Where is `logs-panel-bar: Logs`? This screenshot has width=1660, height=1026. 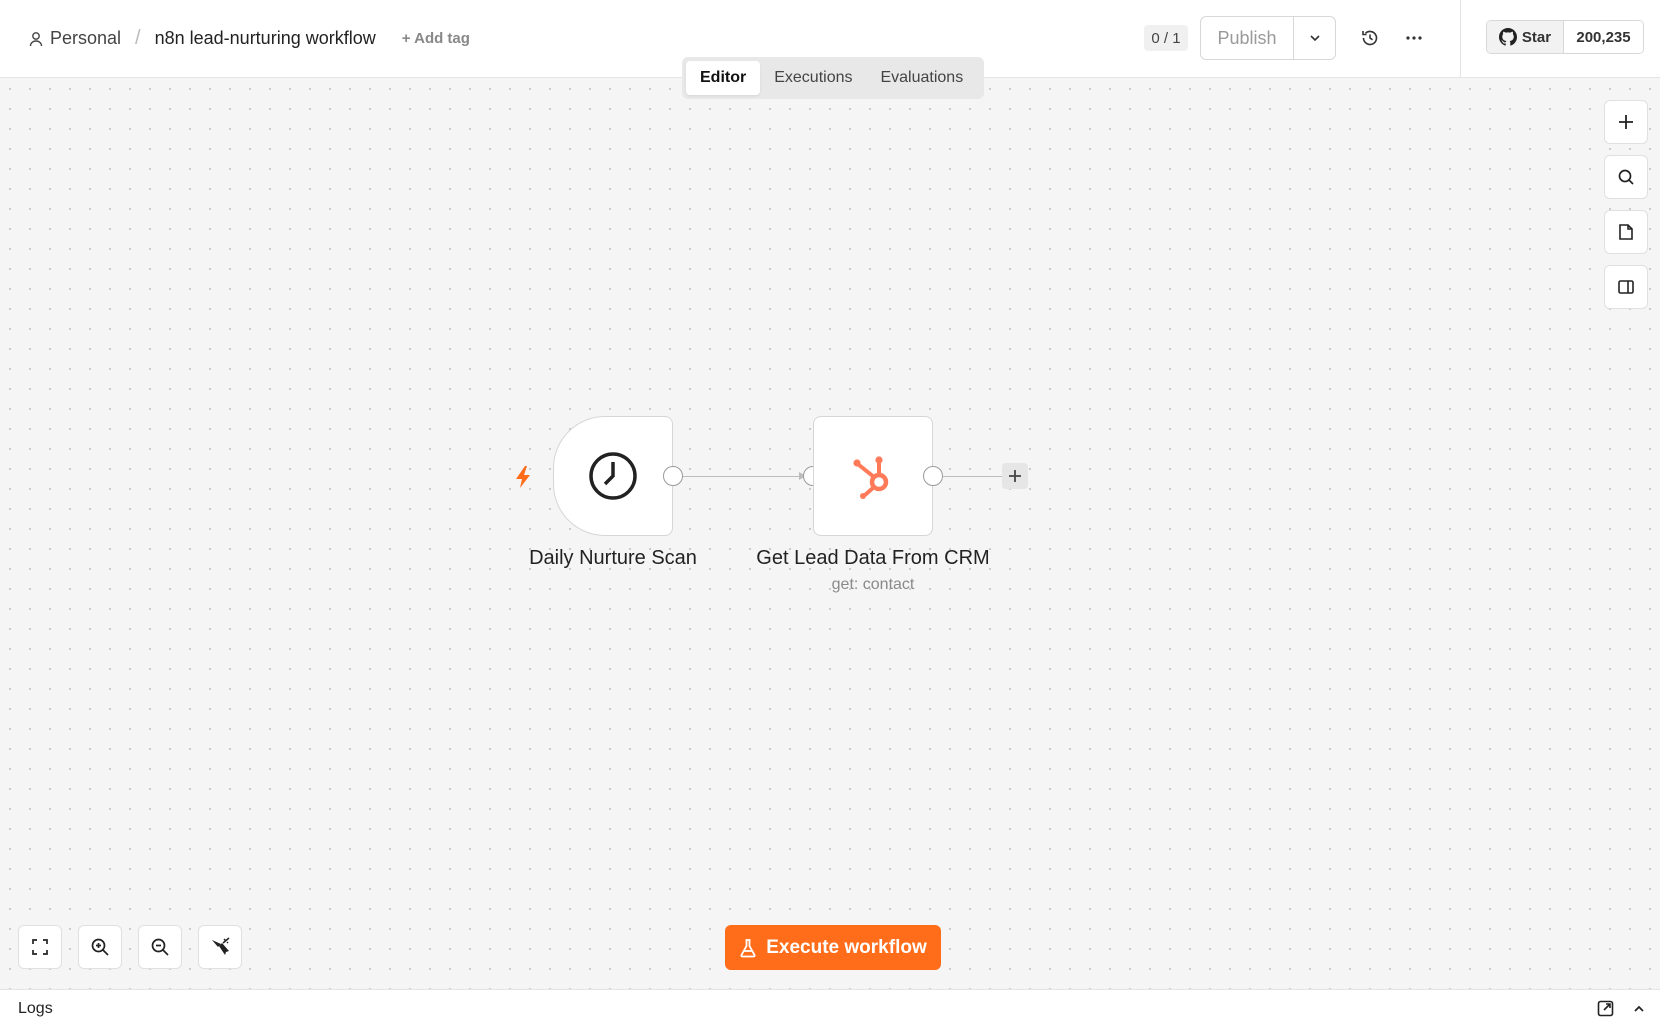
logs-panel-bar: Logs is located at coordinates (830, 1007).